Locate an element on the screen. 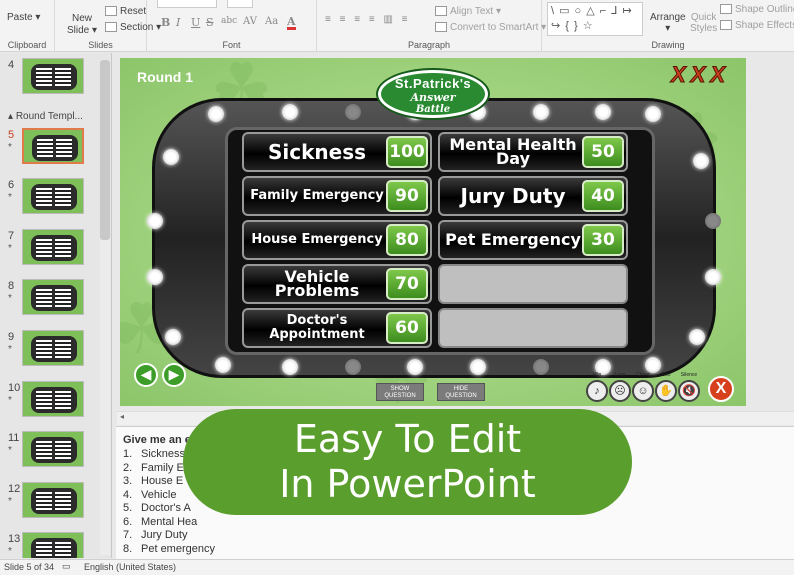 This screenshot has width=794, height=575. strikes-indicator: XXX is located at coordinates (700, 75).